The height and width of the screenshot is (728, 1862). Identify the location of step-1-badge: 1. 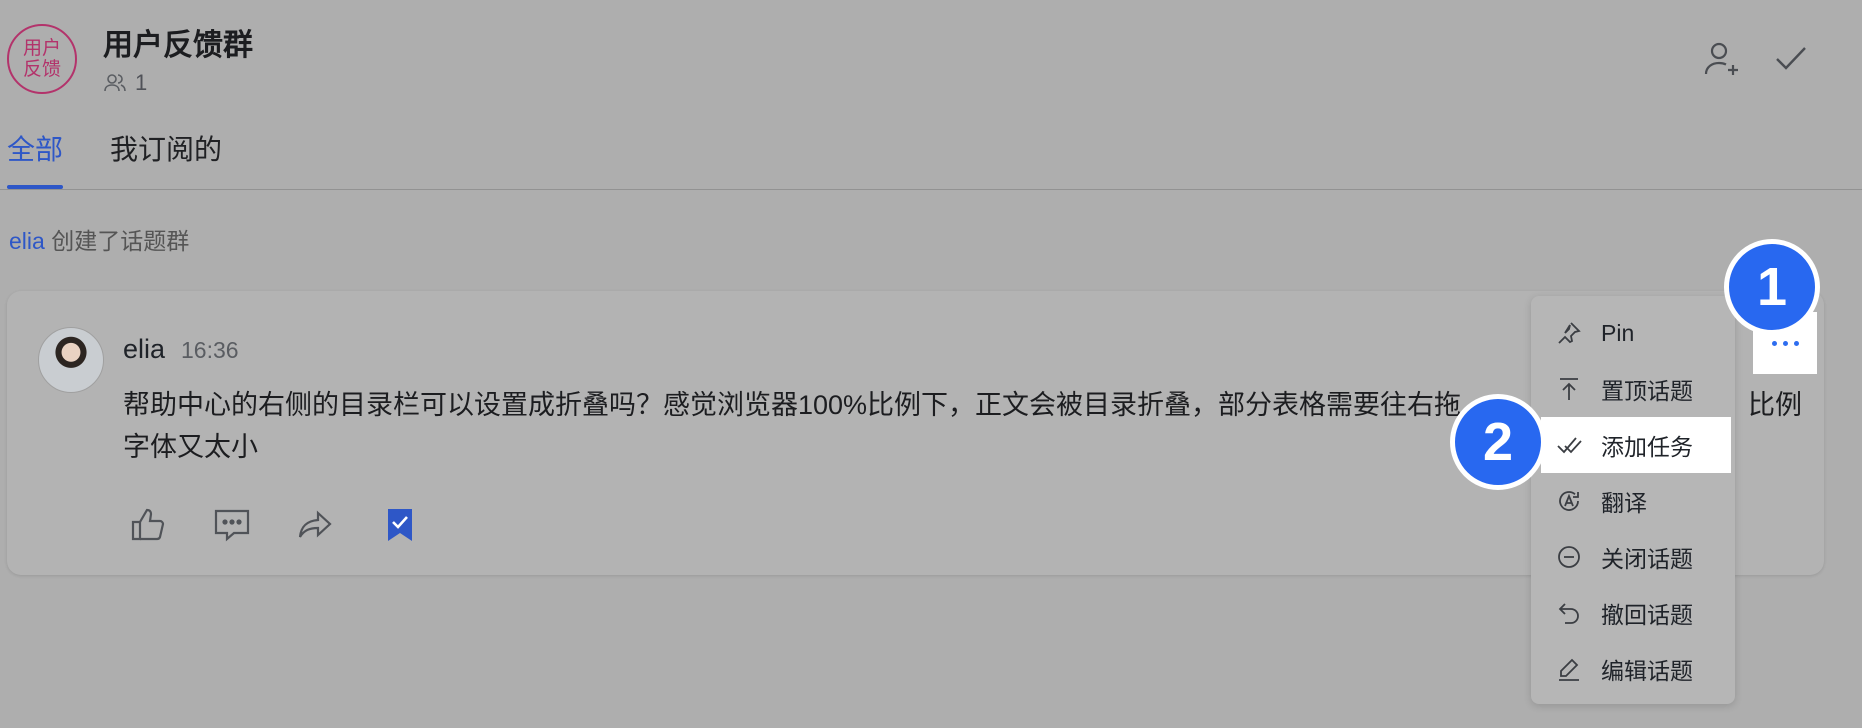
(1772, 287).